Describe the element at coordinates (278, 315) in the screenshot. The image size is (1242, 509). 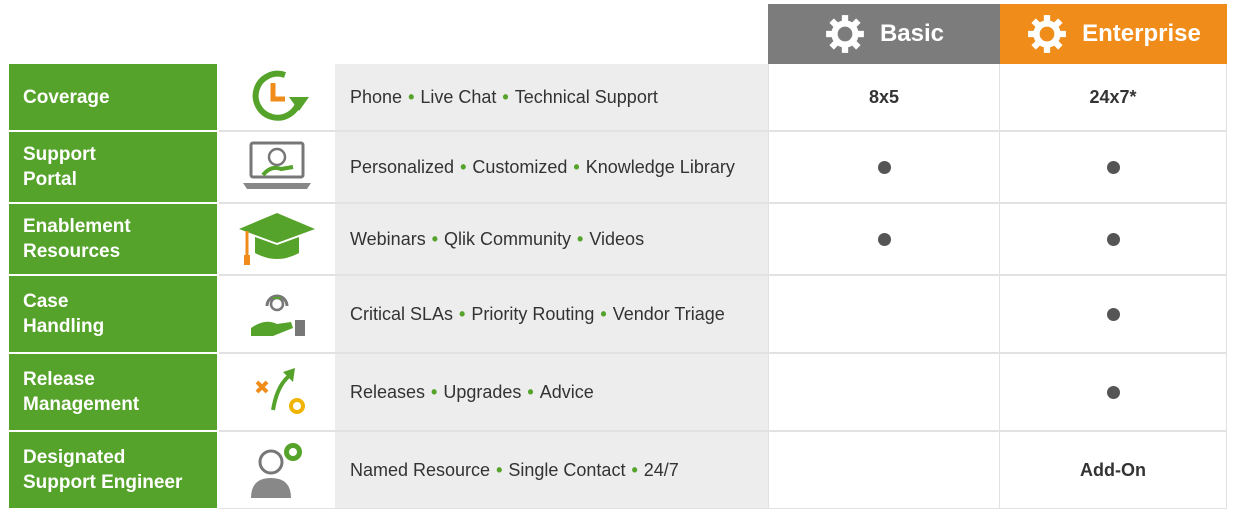
I see `hand-headset-icon` at that location.